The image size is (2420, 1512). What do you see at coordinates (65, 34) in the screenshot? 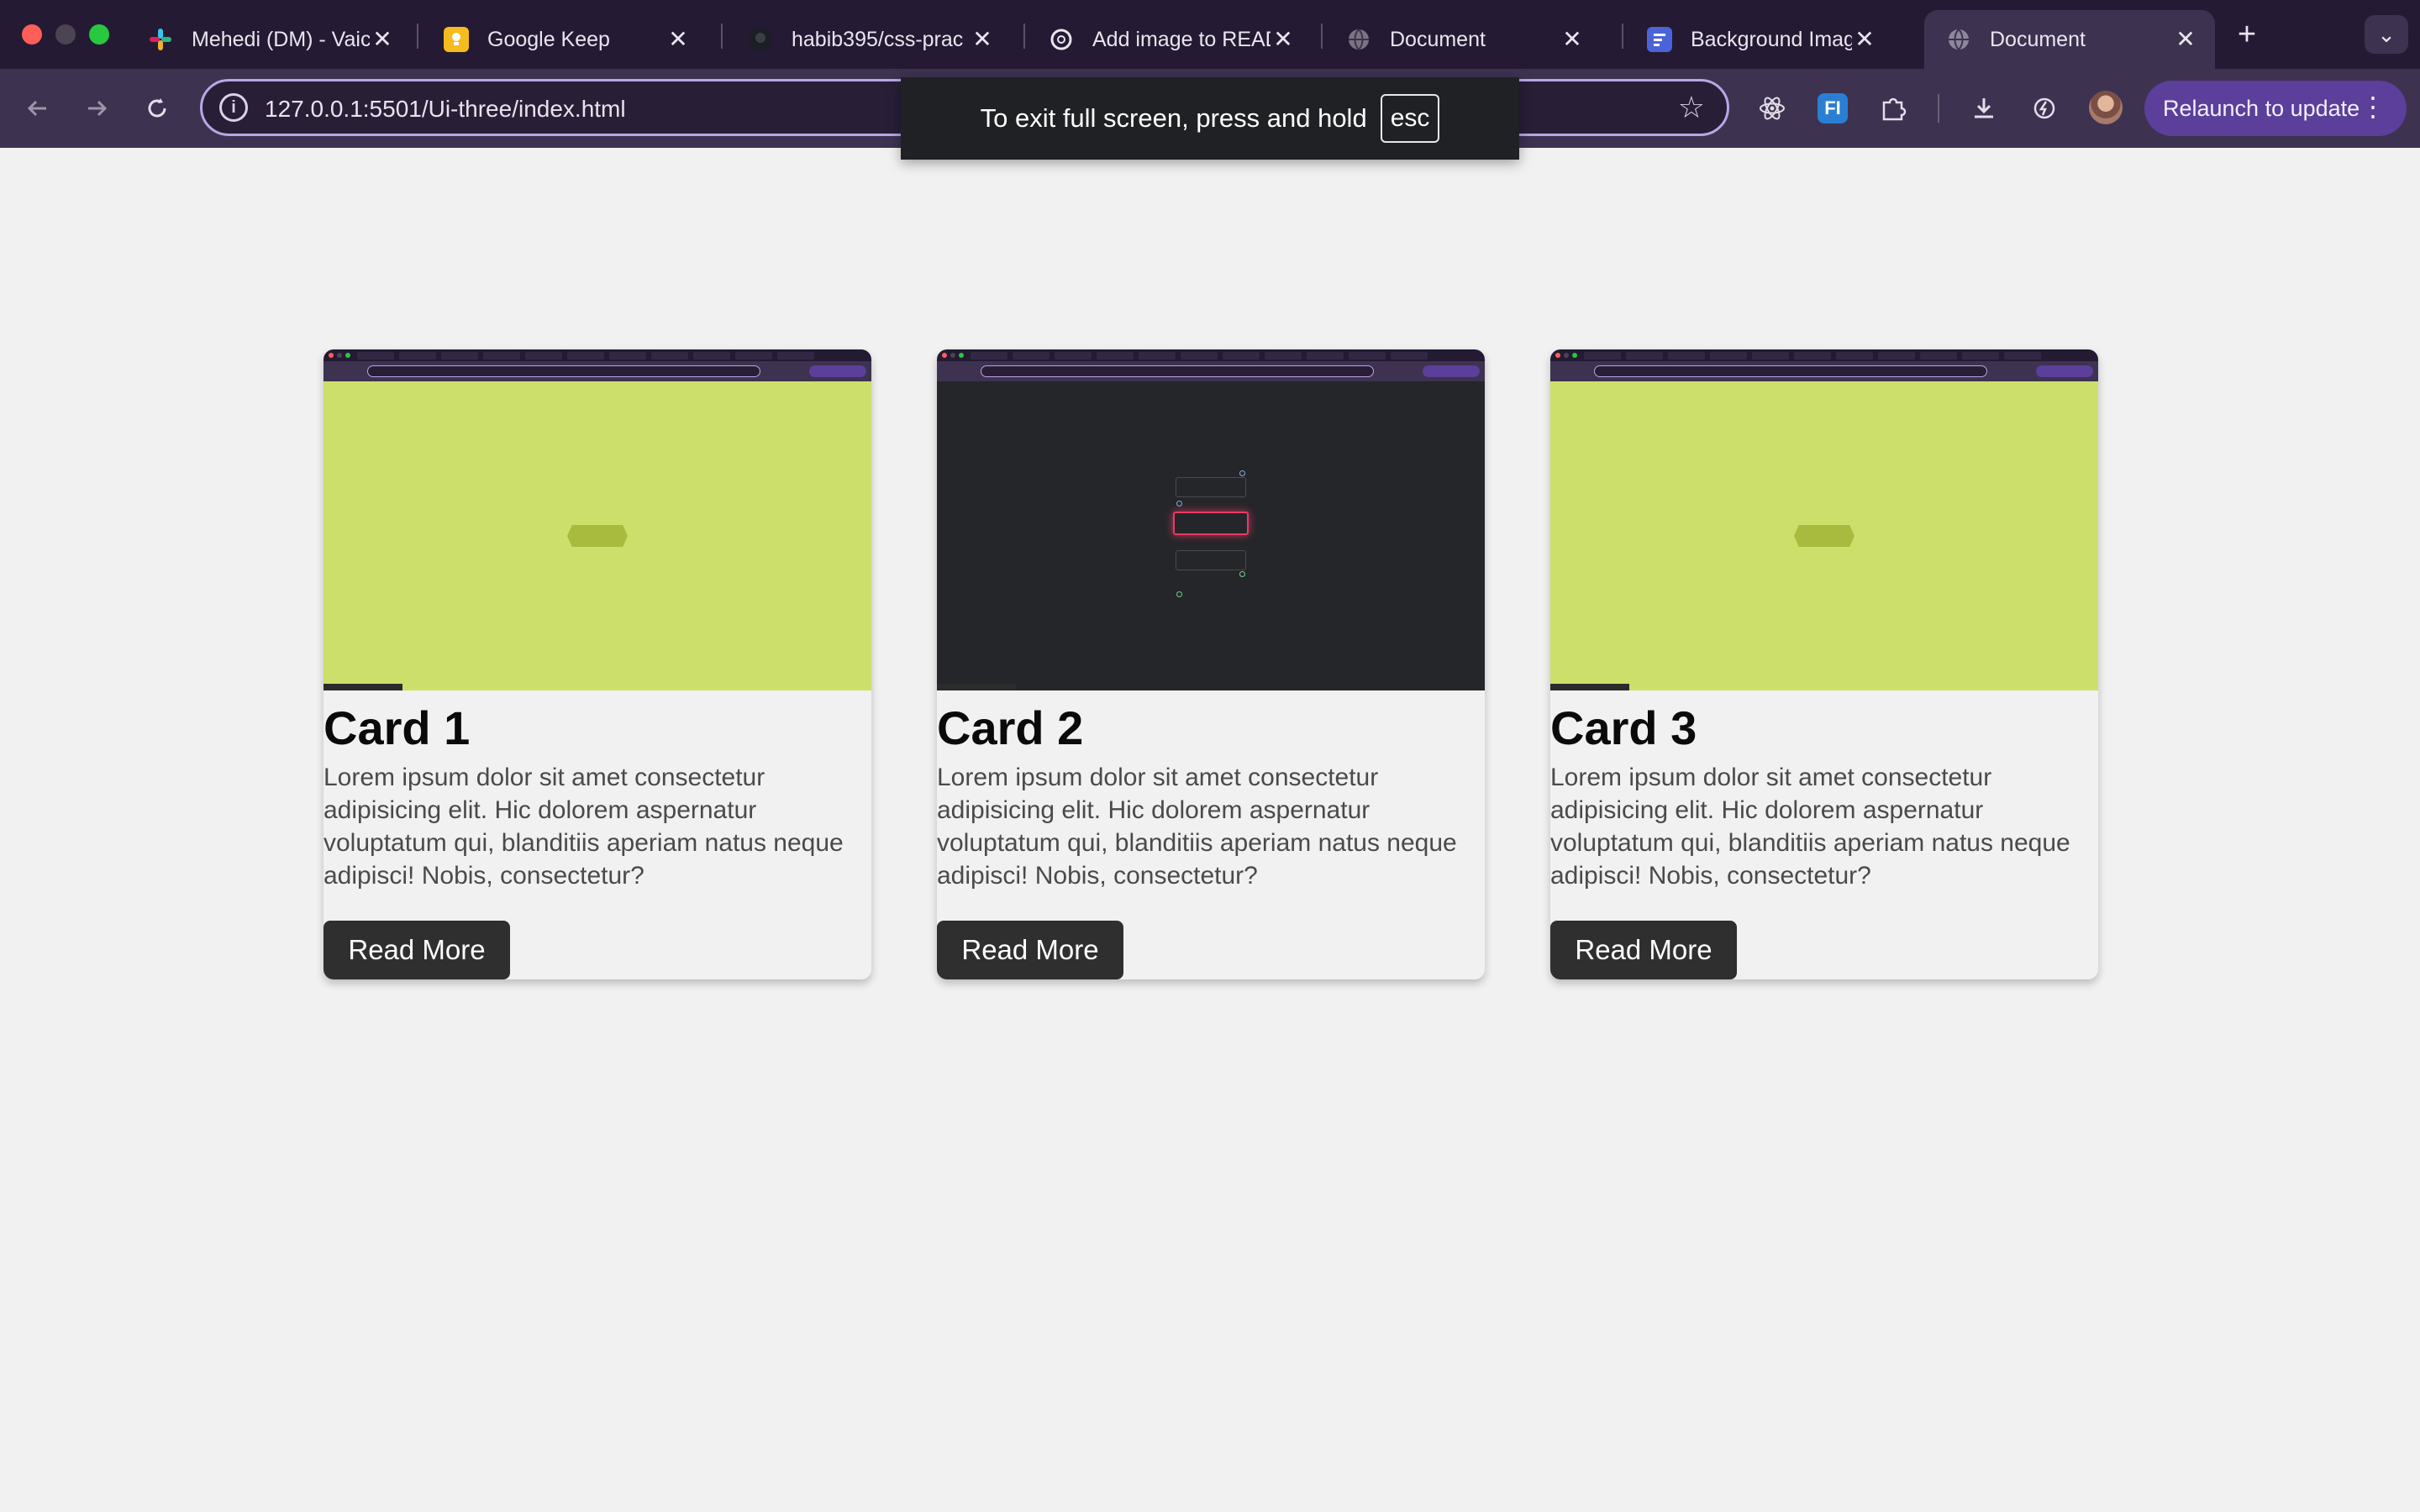
I see `minimize-window-button` at bounding box center [65, 34].